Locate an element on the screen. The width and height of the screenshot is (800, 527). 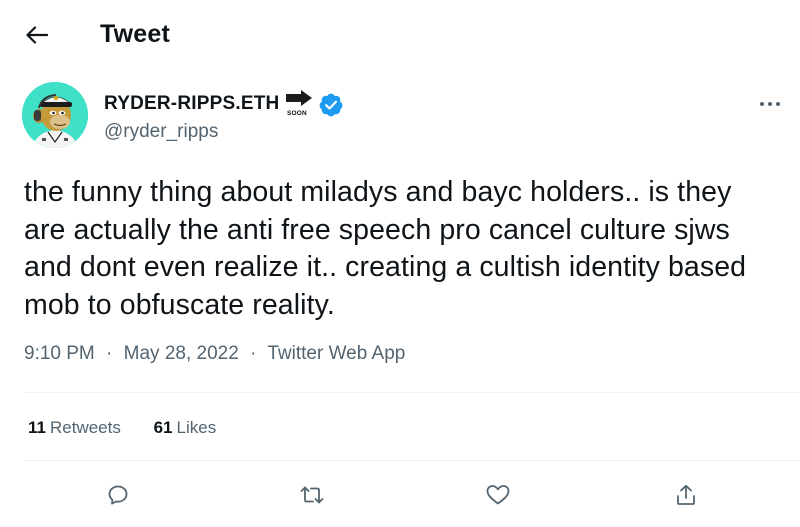
soon-badge-text: SOON is located at coordinates (297, 113).